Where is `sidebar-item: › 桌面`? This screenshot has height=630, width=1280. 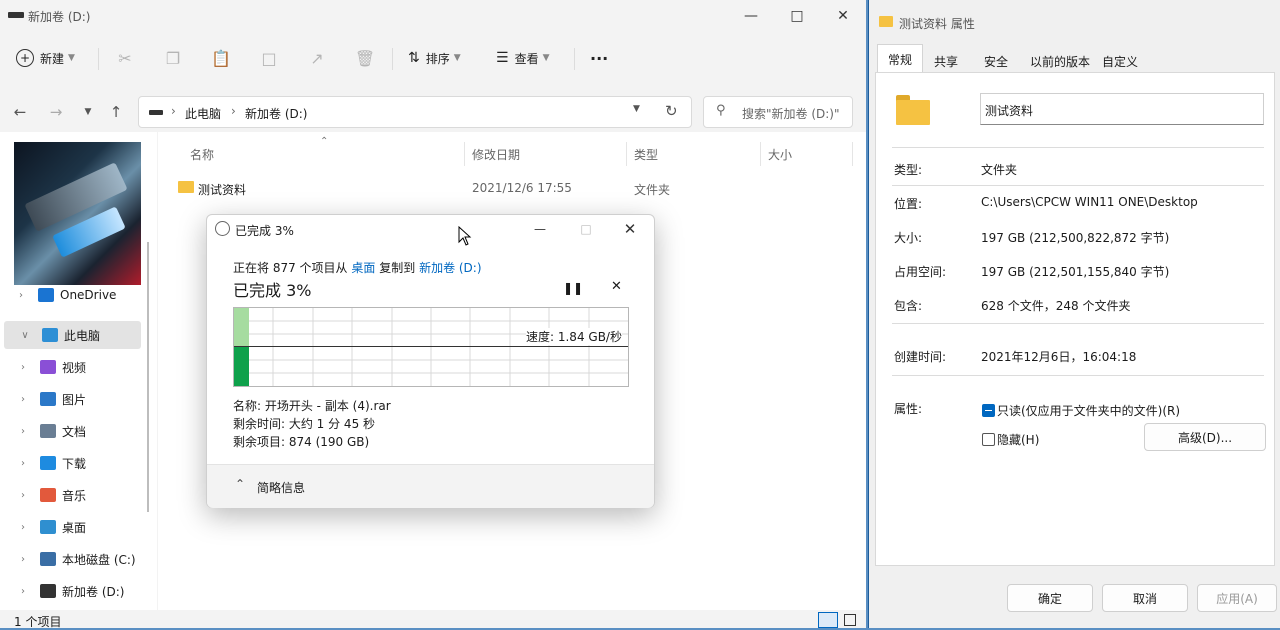 sidebar-item: › 桌面 is located at coordinates (75, 527).